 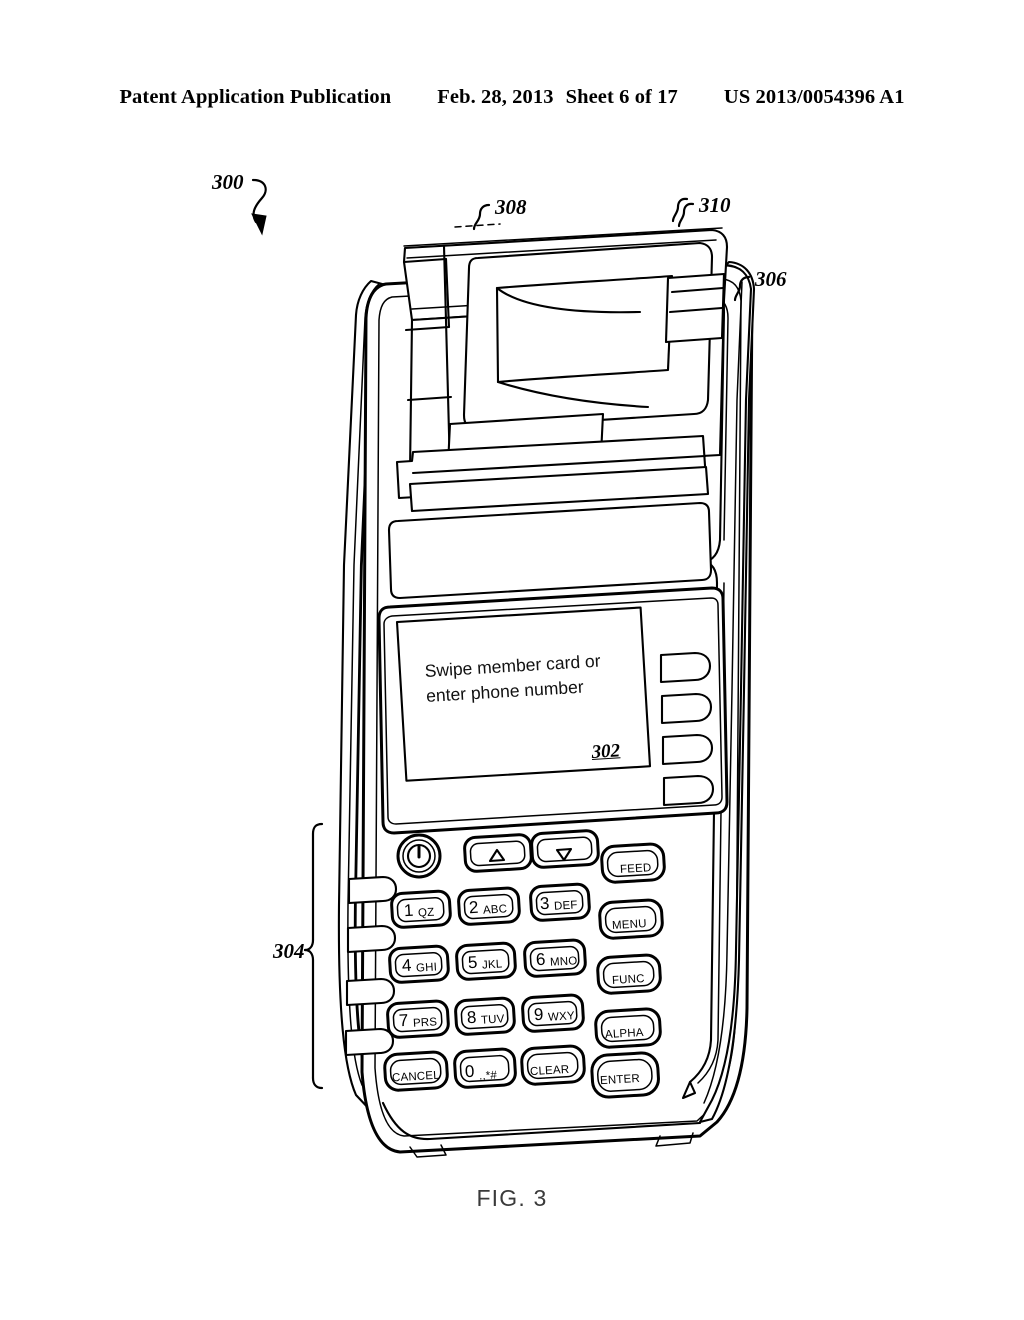 What do you see at coordinates (492, 1020) in the screenshot?
I see `key-8-letters: TUV` at bounding box center [492, 1020].